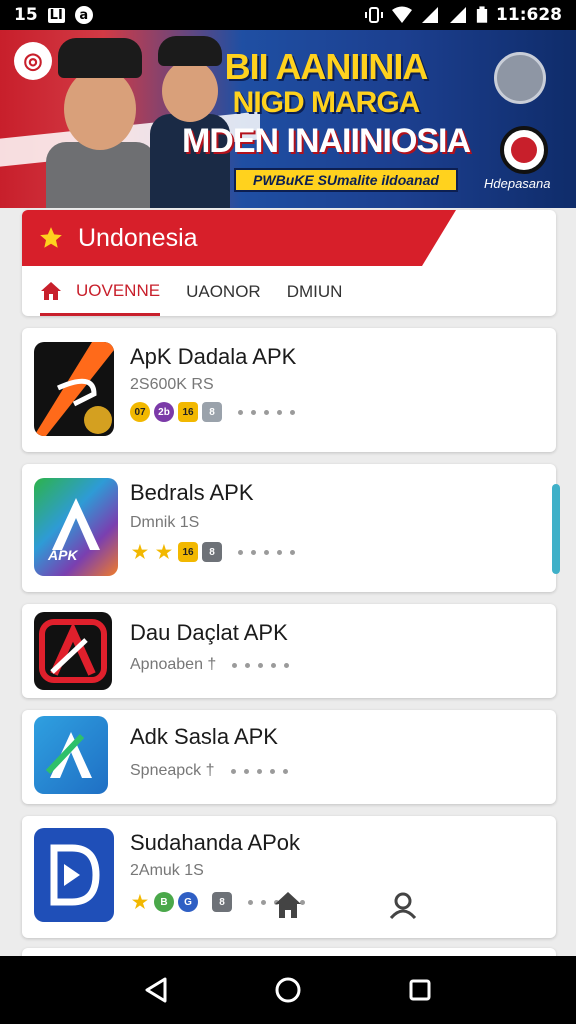 Image resolution: width=576 pixels, height=1024 pixels. Describe the element at coordinates (430, 15) in the screenshot. I see `signal-icon` at that location.